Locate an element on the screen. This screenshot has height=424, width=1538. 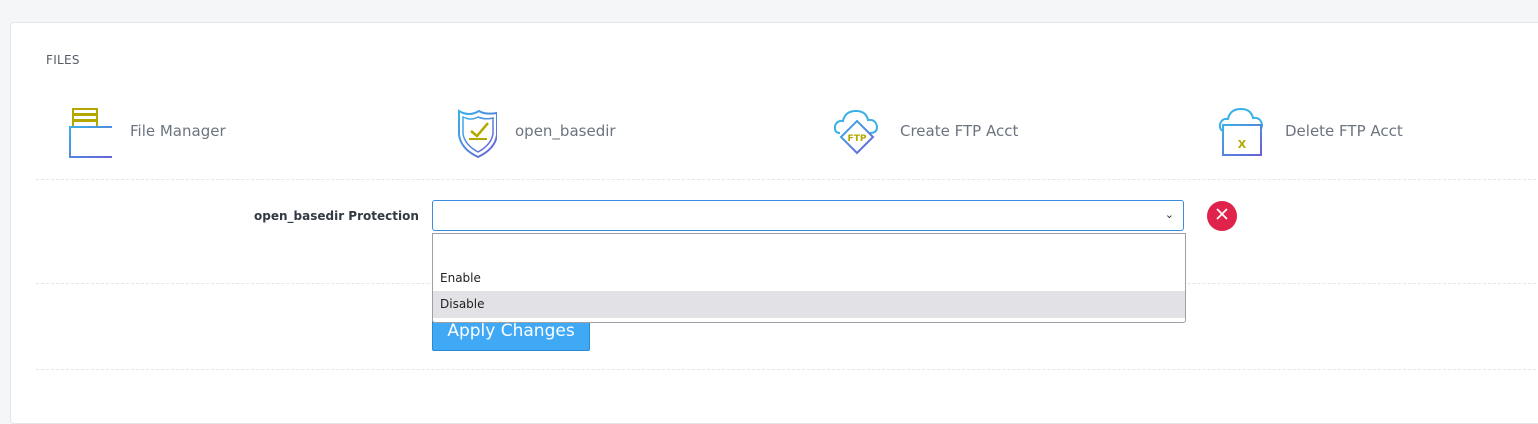
open-basedir-protection-select: ⌄ is located at coordinates (808, 215).